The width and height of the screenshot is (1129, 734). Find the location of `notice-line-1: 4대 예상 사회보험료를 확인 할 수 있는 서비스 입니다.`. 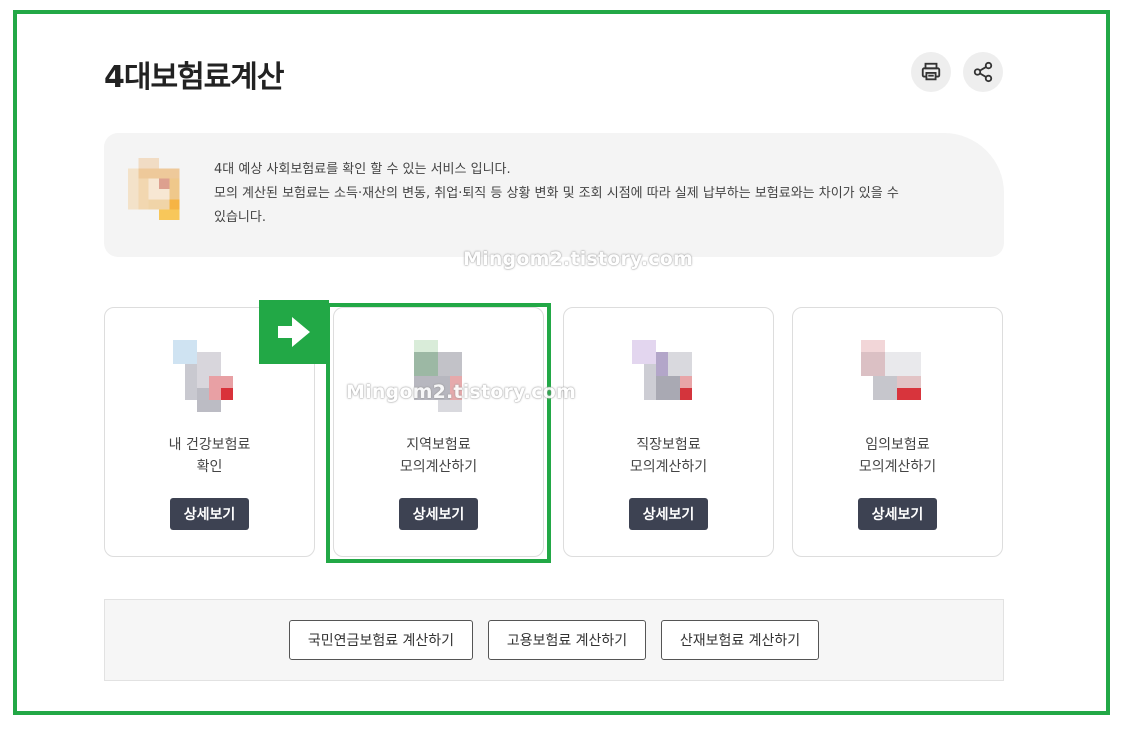

notice-line-1: 4대 예상 사회보험료를 확인 할 수 있는 서비스 입니다. is located at coordinates (362, 169).